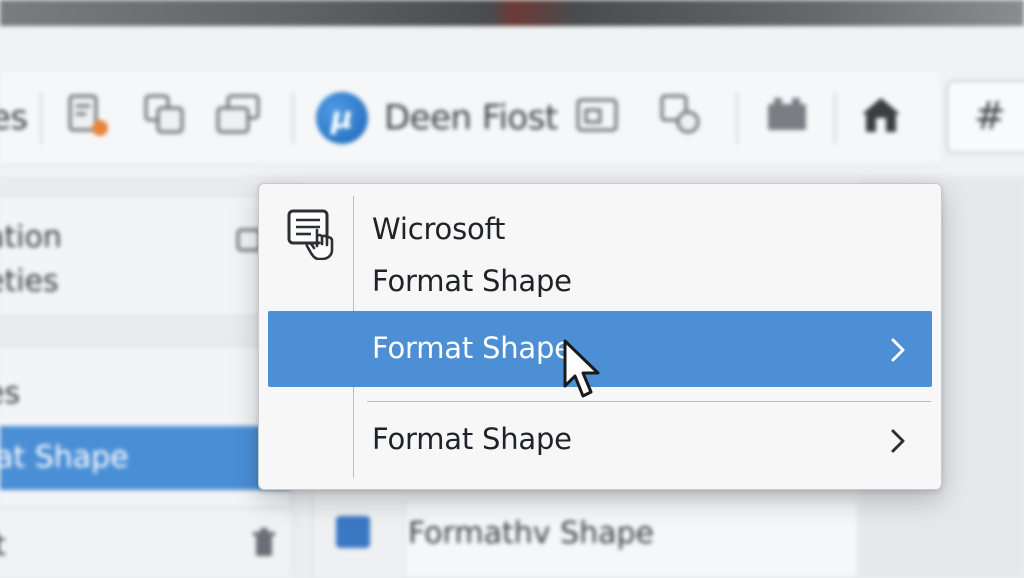 This screenshot has height=578, width=1024. I want to click on document-hand-icon, so click(310, 234).